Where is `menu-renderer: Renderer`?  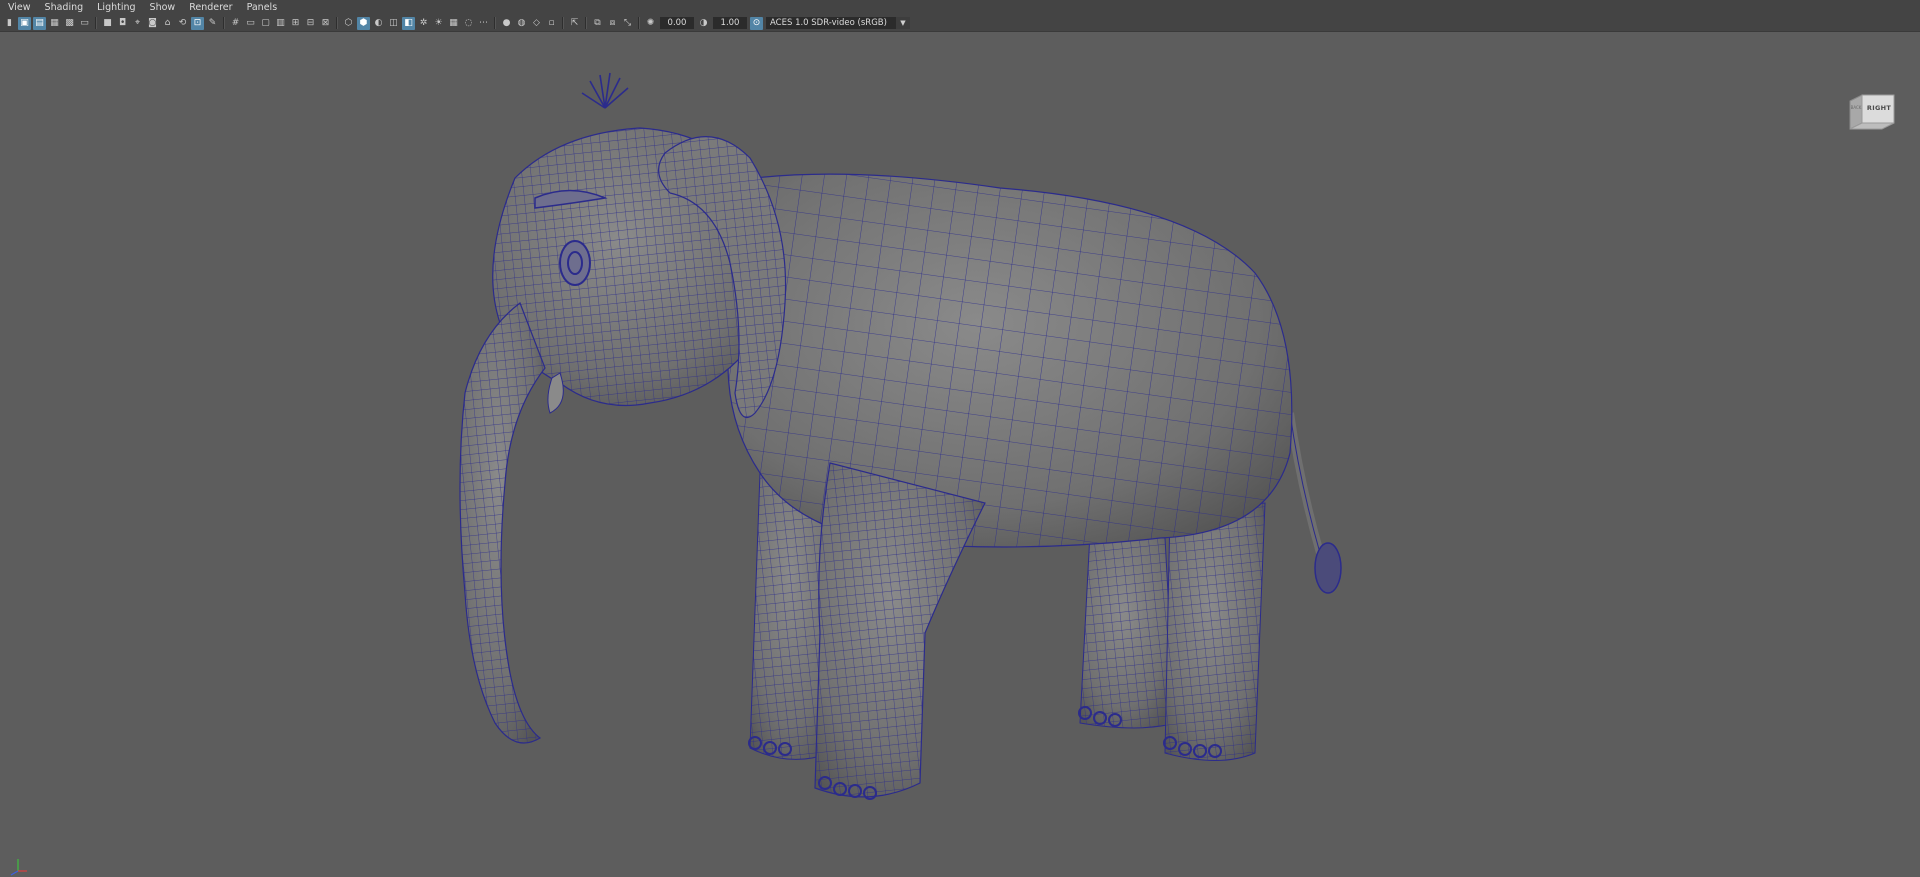 menu-renderer: Renderer is located at coordinates (210, 7).